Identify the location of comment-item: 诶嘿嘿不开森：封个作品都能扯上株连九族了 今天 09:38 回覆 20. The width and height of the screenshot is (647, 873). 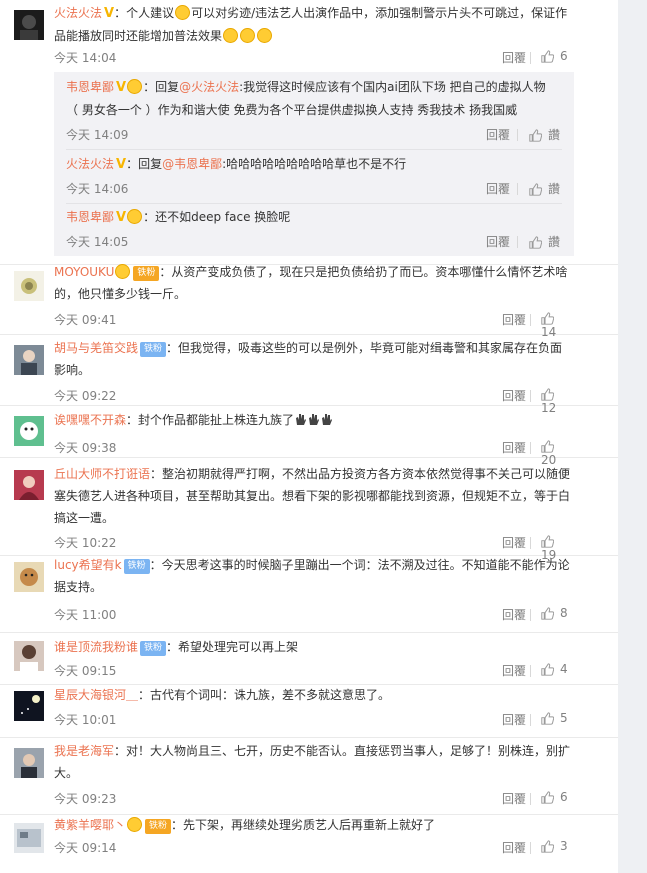
(309, 436).